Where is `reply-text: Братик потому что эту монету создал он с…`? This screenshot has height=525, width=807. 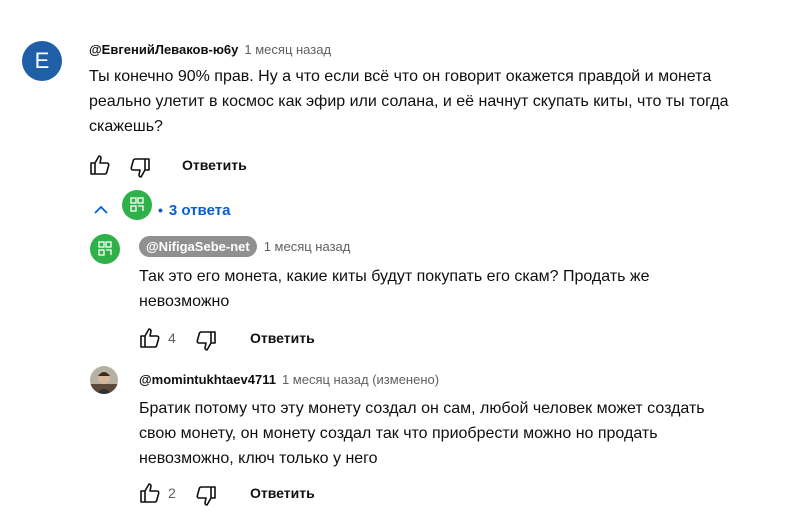
reply-text: Братик потому что эту монету создал он с… is located at coordinates (469, 433).